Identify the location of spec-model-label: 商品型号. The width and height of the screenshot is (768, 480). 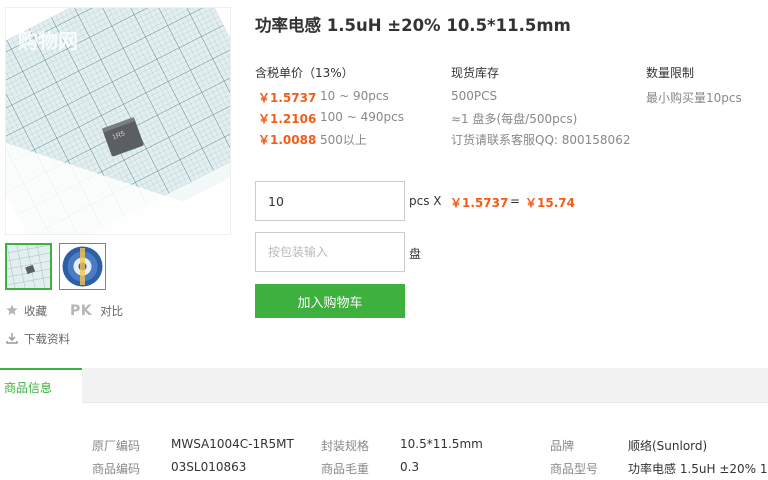
(574, 469).